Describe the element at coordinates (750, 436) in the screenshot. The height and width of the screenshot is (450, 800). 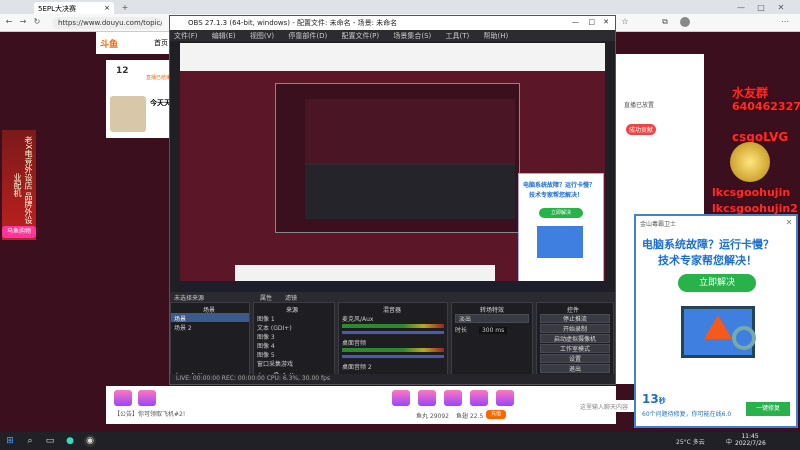
I see `clock-time: 11:45` at that location.